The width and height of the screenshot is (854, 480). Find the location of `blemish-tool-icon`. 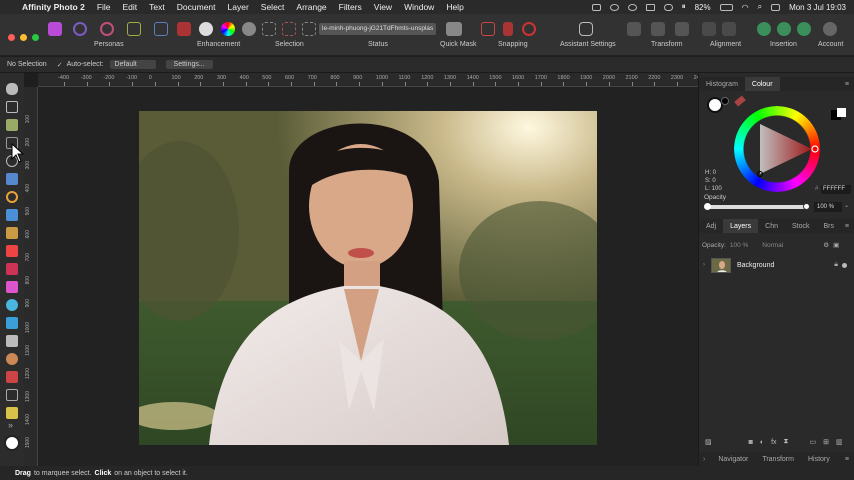

blemish-tool-icon is located at coordinates (12, 359).